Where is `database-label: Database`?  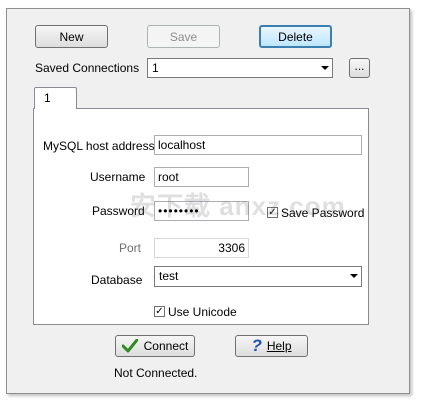 database-label: Database is located at coordinates (117, 280).